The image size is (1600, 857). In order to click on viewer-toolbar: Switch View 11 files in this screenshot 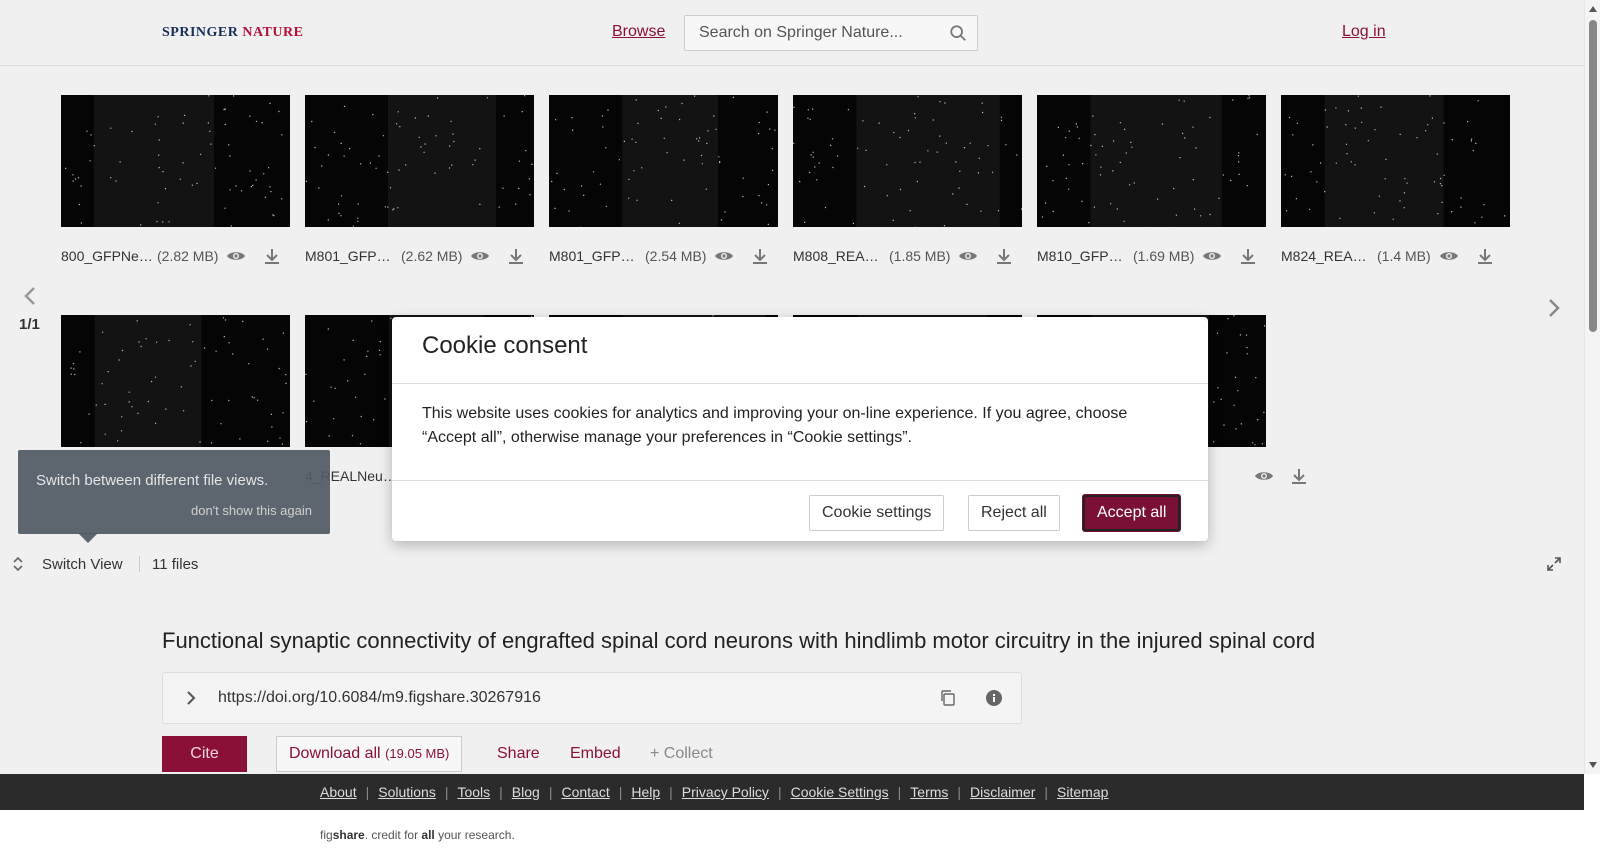, I will do `click(792, 564)`.